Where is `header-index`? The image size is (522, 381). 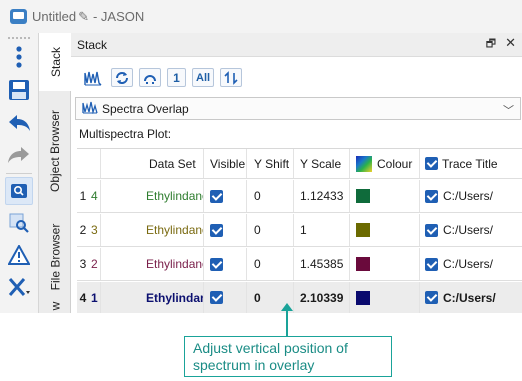 header-index is located at coordinates (83, 163).